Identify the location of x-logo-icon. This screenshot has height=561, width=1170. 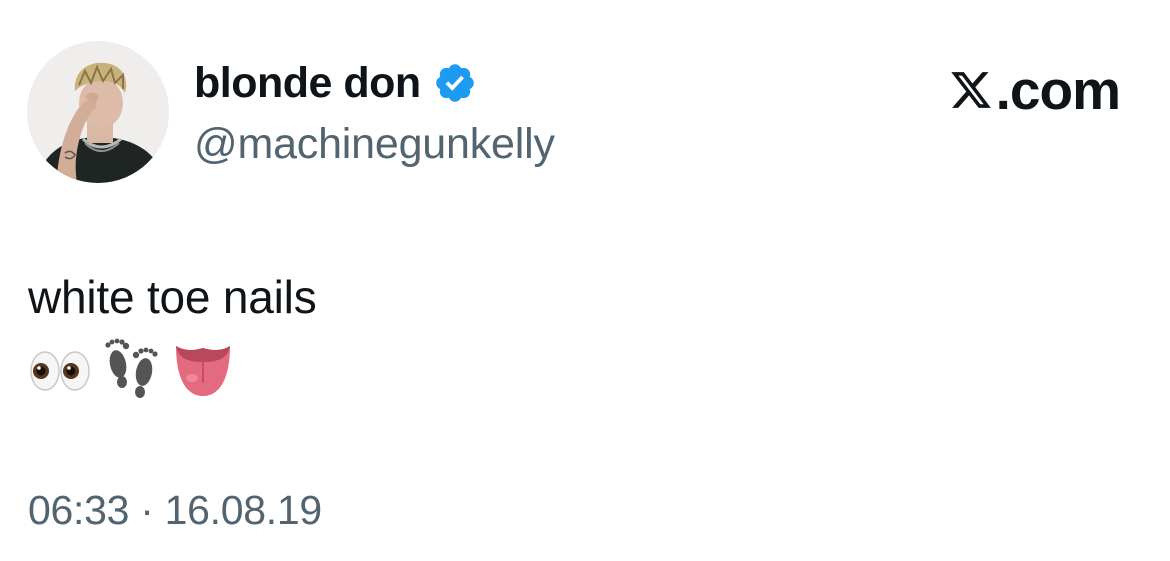
(970, 90).